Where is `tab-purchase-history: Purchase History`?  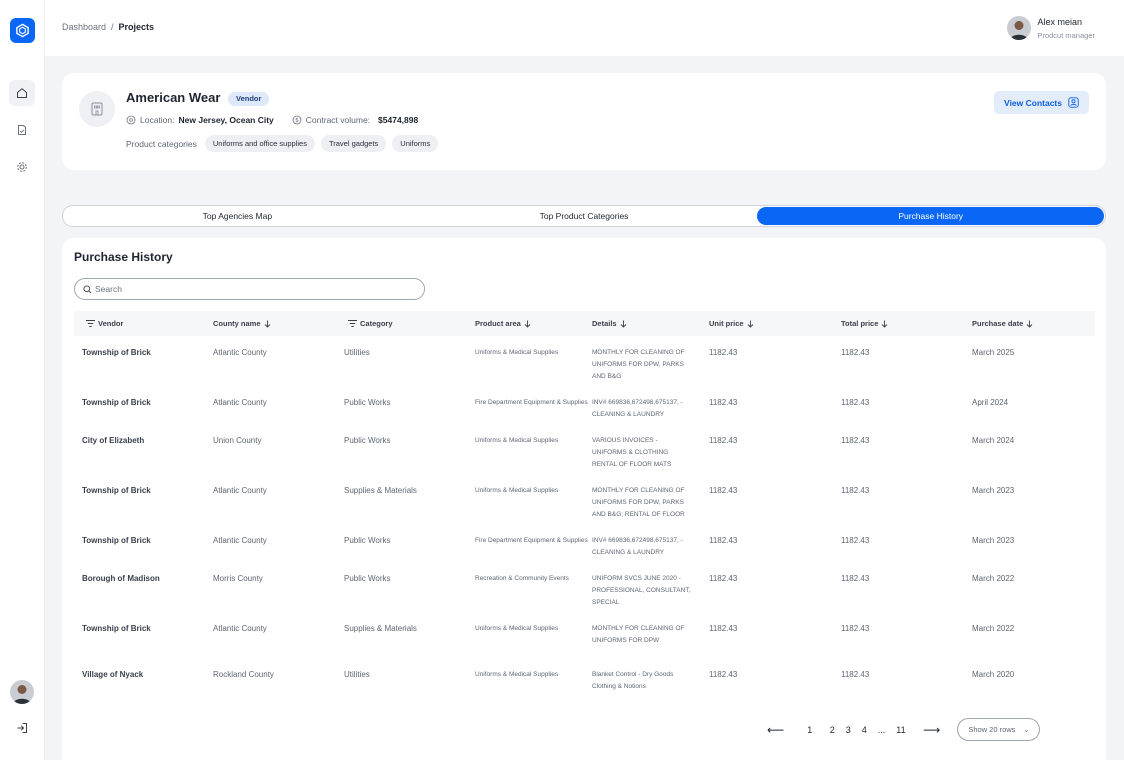 tab-purchase-history: Purchase History is located at coordinates (931, 216).